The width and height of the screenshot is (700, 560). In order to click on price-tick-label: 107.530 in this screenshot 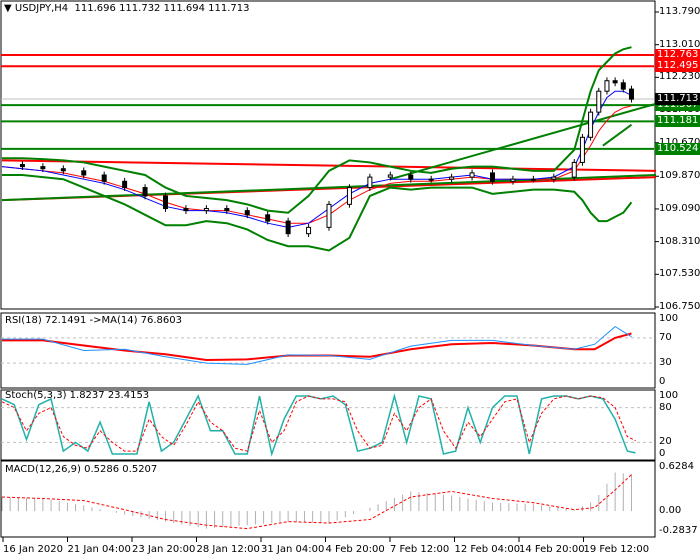, I will do `click(679, 274)`.